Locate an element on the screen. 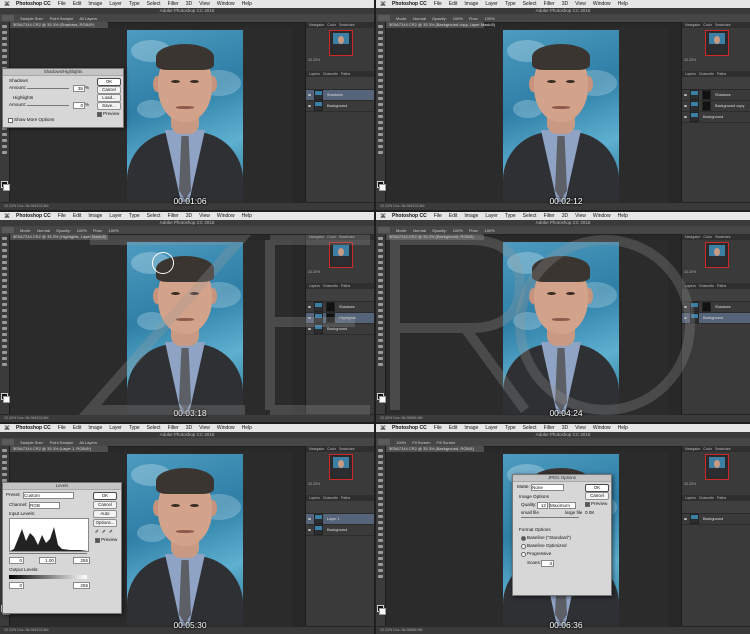 This screenshot has height=634, width=750. background-color-swatch is located at coordinates (382, 399).